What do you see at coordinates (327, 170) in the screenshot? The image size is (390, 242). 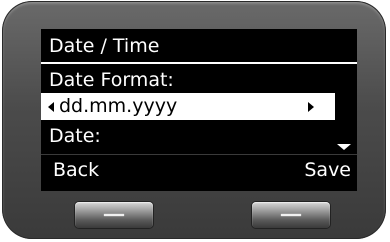 I see `save-softkey-label: Save` at bounding box center [327, 170].